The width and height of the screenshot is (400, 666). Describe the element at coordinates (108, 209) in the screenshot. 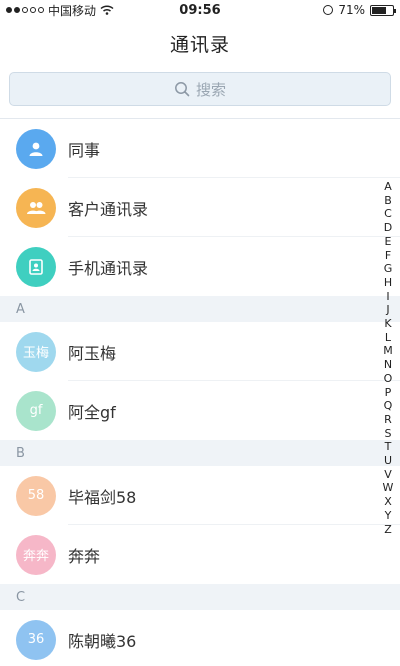

I see `shortcut-label: 客户通讯录` at that location.